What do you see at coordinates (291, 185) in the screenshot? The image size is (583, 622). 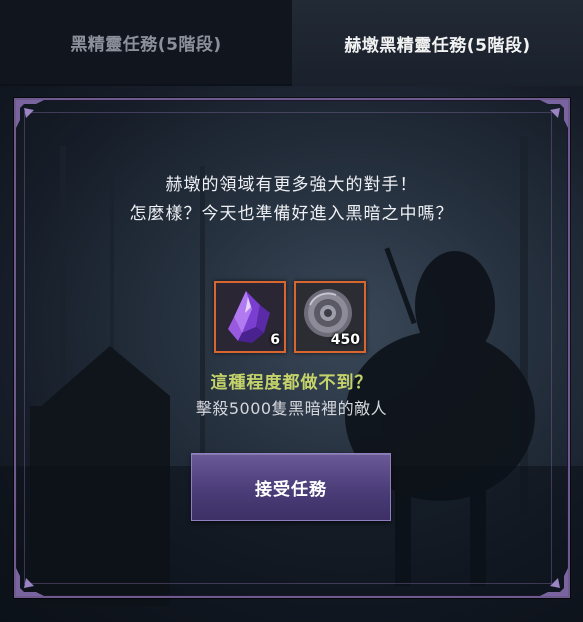 I see `dialog-line-1: 赫墩的領域有更多強大的對手！` at bounding box center [291, 185].